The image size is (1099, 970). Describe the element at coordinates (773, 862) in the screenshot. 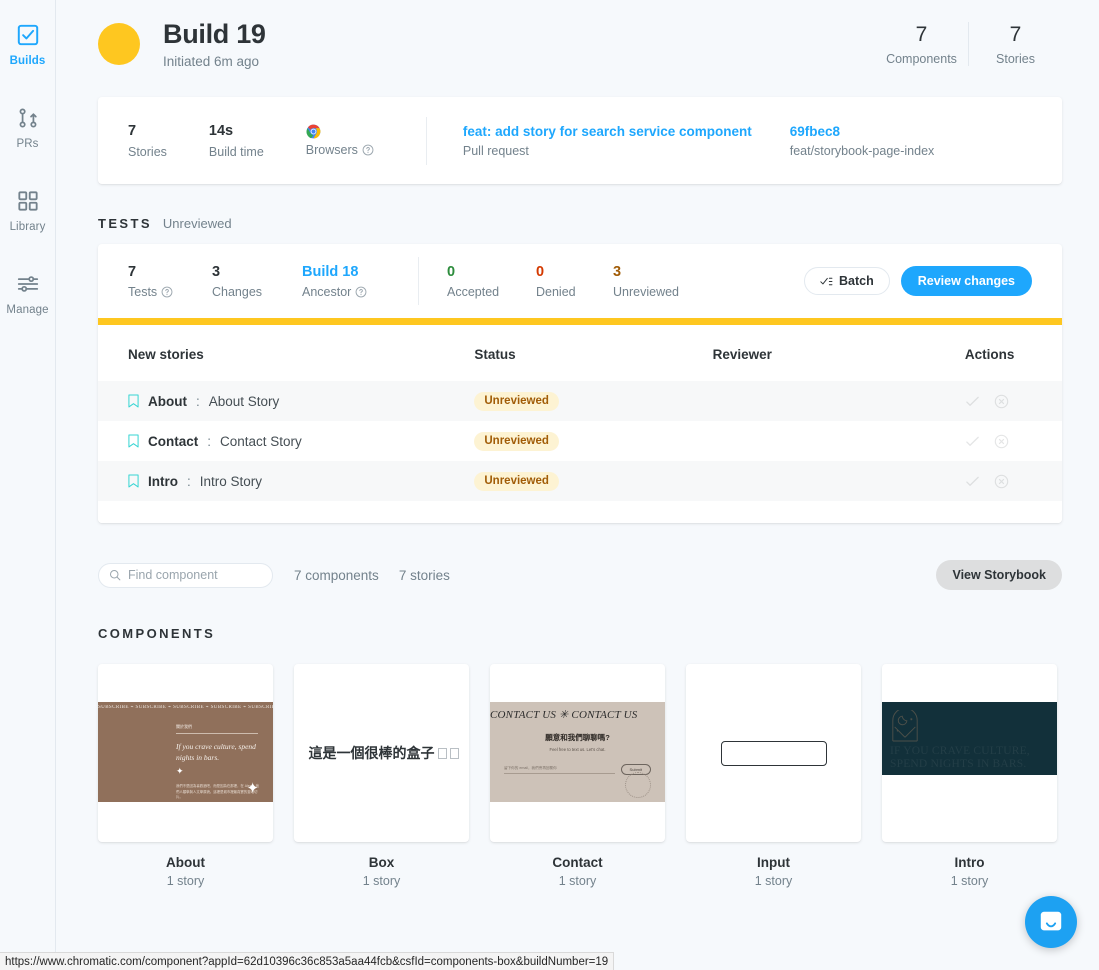

I see `component-name: Input` at that location.